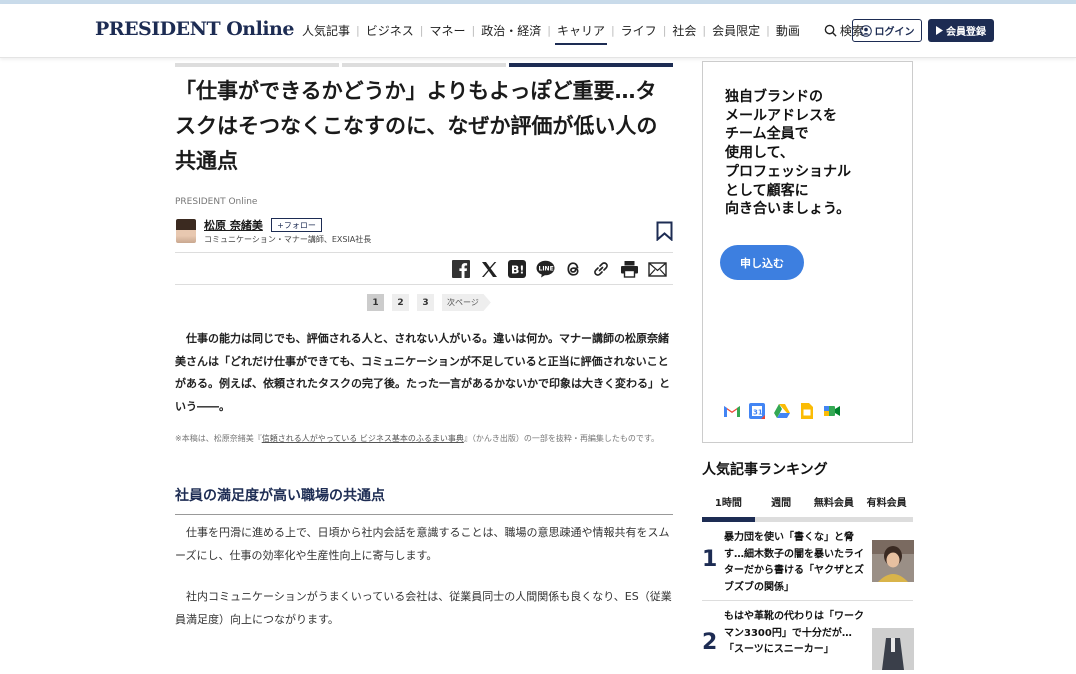 The image size is (1076, 674). I want to click on nav-item-life: ライフ, so click(639, 30).